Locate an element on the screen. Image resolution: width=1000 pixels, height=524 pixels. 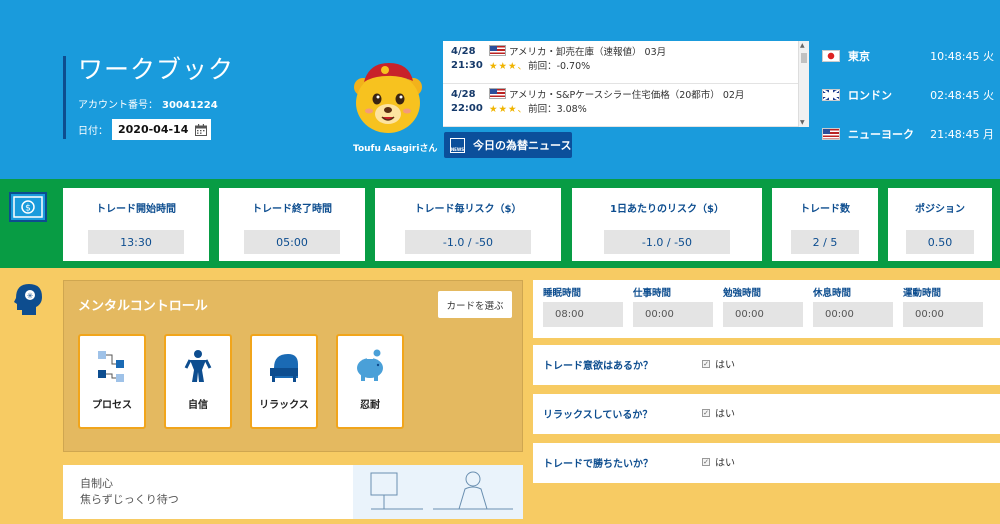
desk-illustration is located at coordinates (438, 492).